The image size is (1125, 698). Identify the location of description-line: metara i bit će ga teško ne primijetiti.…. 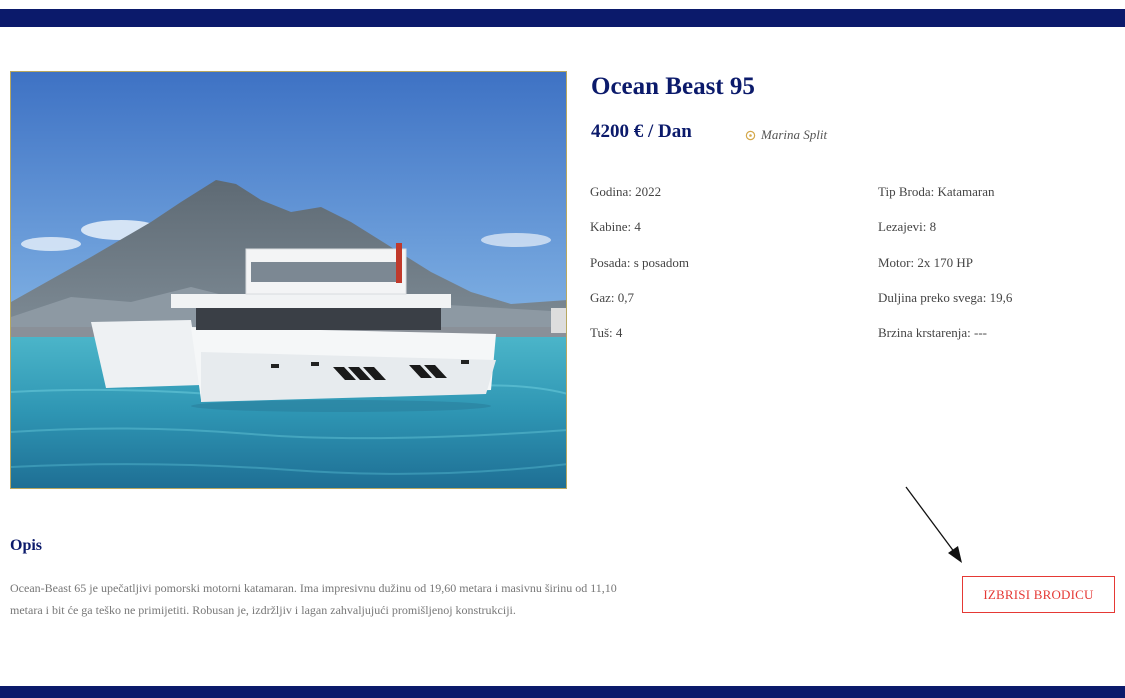
(263, 610).